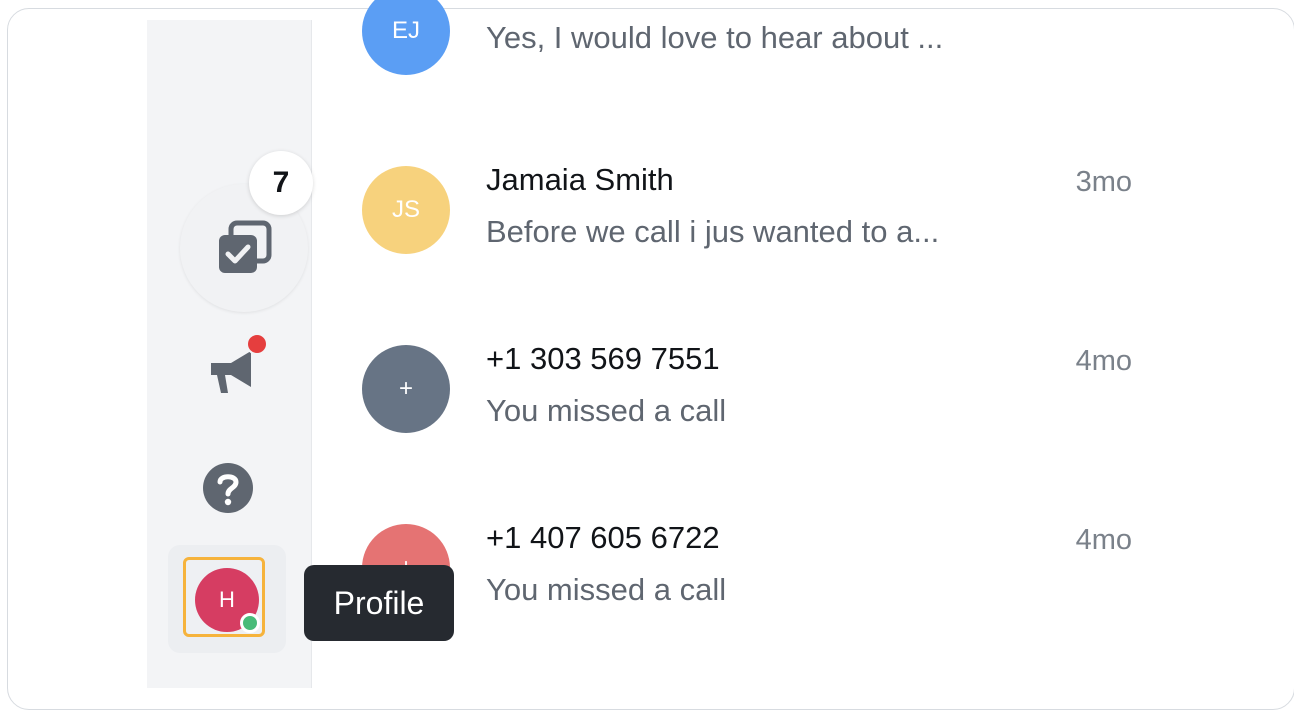 This screenshot has height=710, width=1294. I want to click on contact-name: +1 303 569 7551, so click(603, 358).